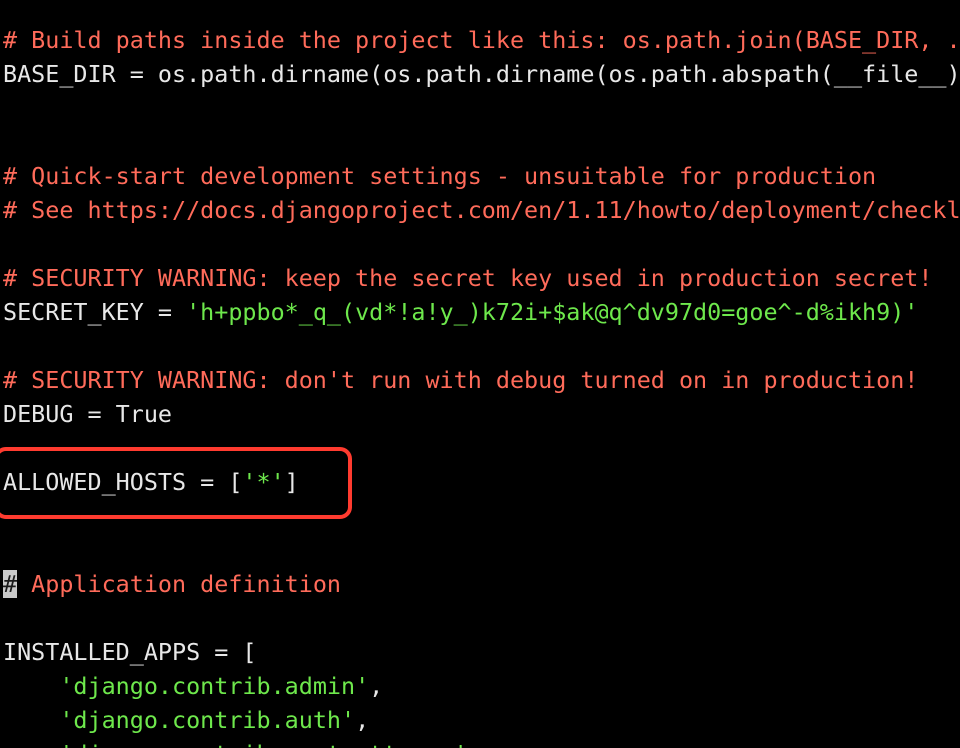 This screenshot has height=748, width=960. Describe the element at coordinates (95, 312) in the screenshot. I see `code-text: SECRET_KEY =` at that location.